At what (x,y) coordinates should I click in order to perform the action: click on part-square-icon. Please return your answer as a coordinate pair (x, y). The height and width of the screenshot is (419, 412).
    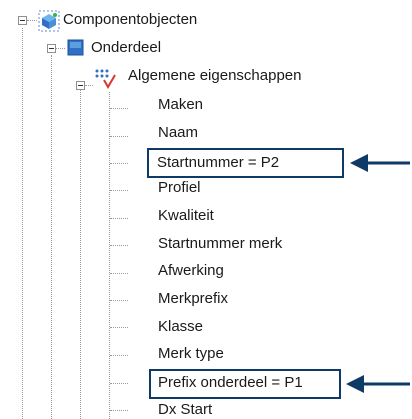
    Looking at the image, I should click on (75, 47).